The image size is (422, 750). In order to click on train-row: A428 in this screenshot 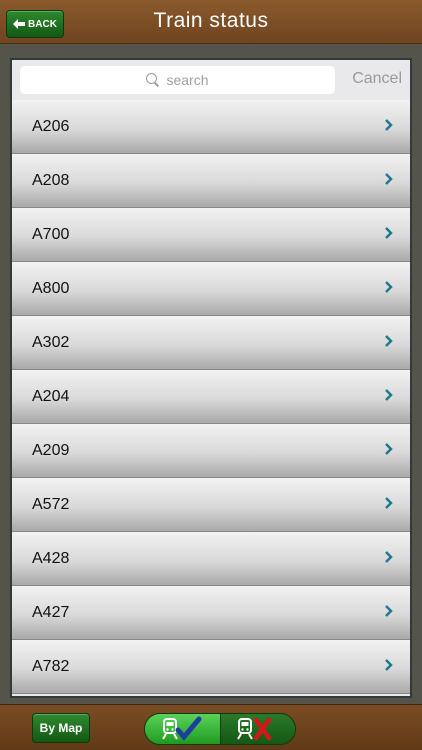, I will do `click(211, 559)`.